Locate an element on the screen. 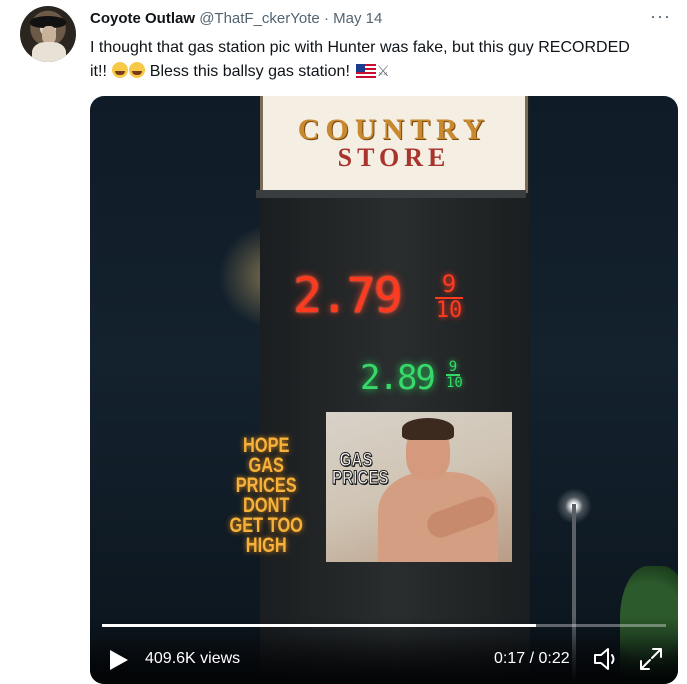  laughing-crying-emoji-icon is located at coordinates (120, 70).